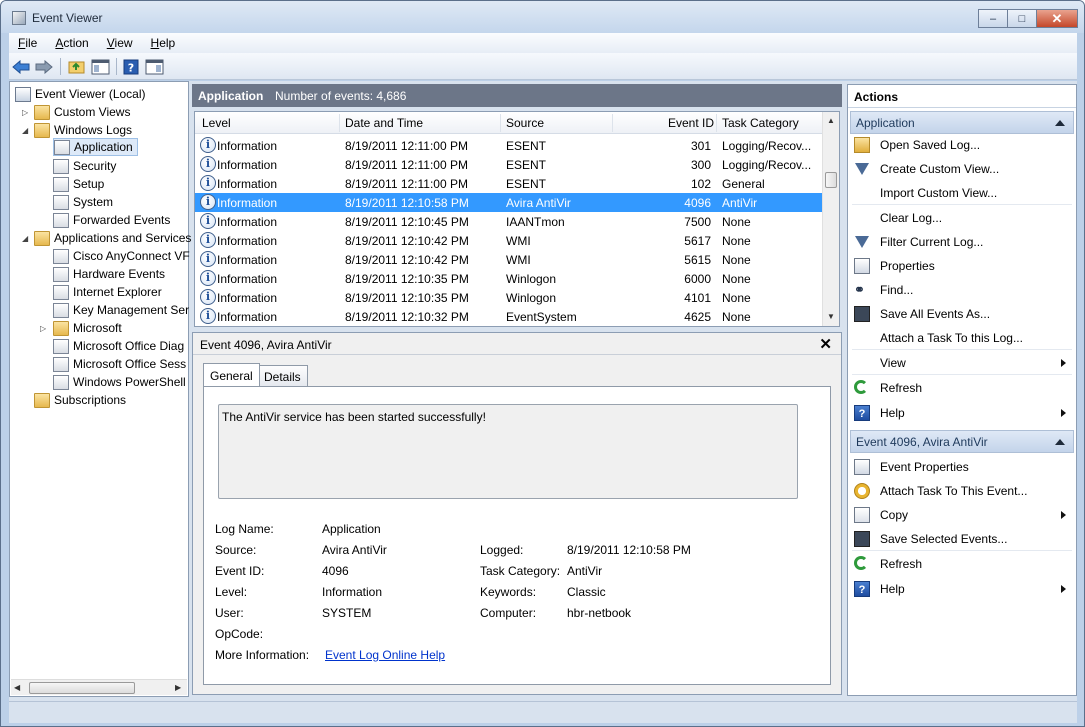  I want to click on log-icon, so click(61, 292).